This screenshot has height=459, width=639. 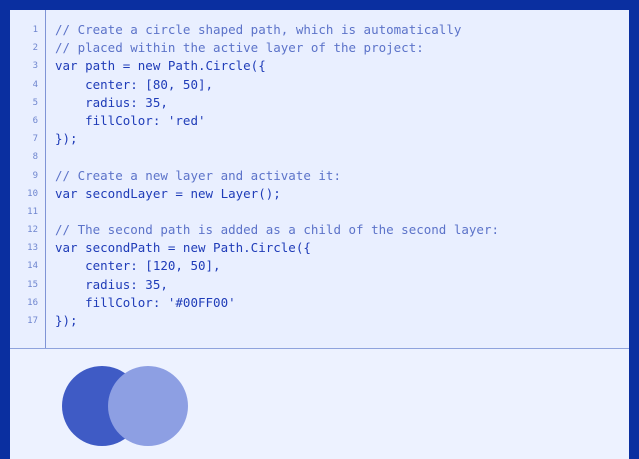 I want to click on line-number: 6, so click(x=35, y=120).